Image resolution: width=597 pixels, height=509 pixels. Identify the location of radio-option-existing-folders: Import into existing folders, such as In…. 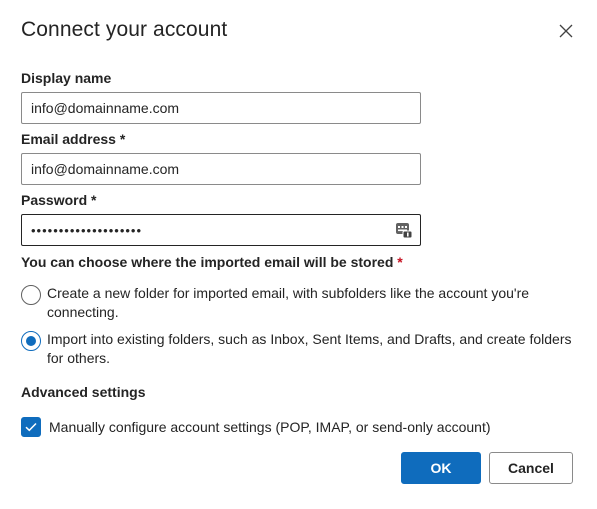
(299, 349).